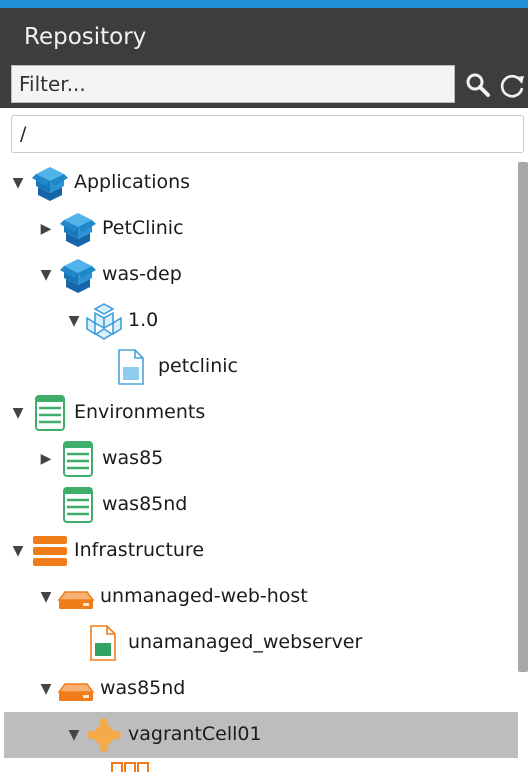  Describe the element at coordinates (204, 596) in the screenshot. I see `tree-item-label: unmanaged-web-host` at that location.